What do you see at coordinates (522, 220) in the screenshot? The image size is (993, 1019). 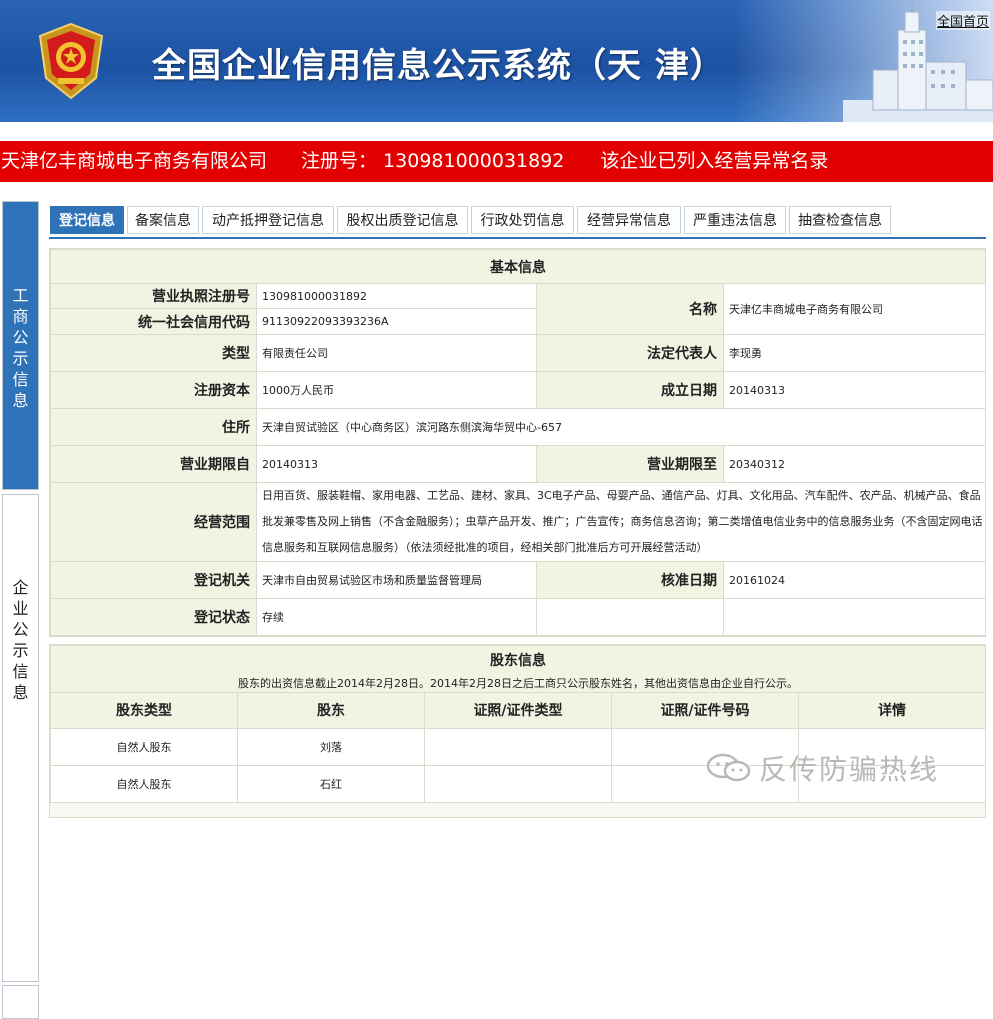 I see `tab-admin-penalty: 行政处罚信息` at bounding box center [522, 220].